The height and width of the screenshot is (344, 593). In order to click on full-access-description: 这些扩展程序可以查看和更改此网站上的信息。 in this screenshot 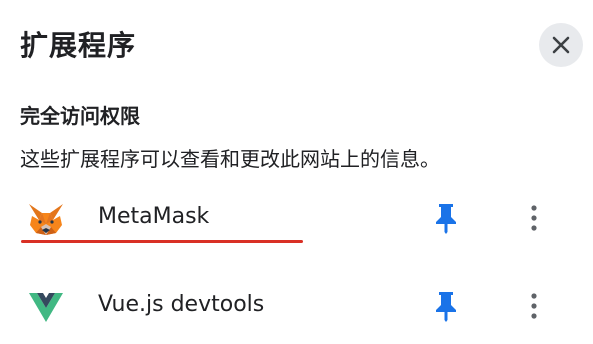, I will do `click(230, 159)`.